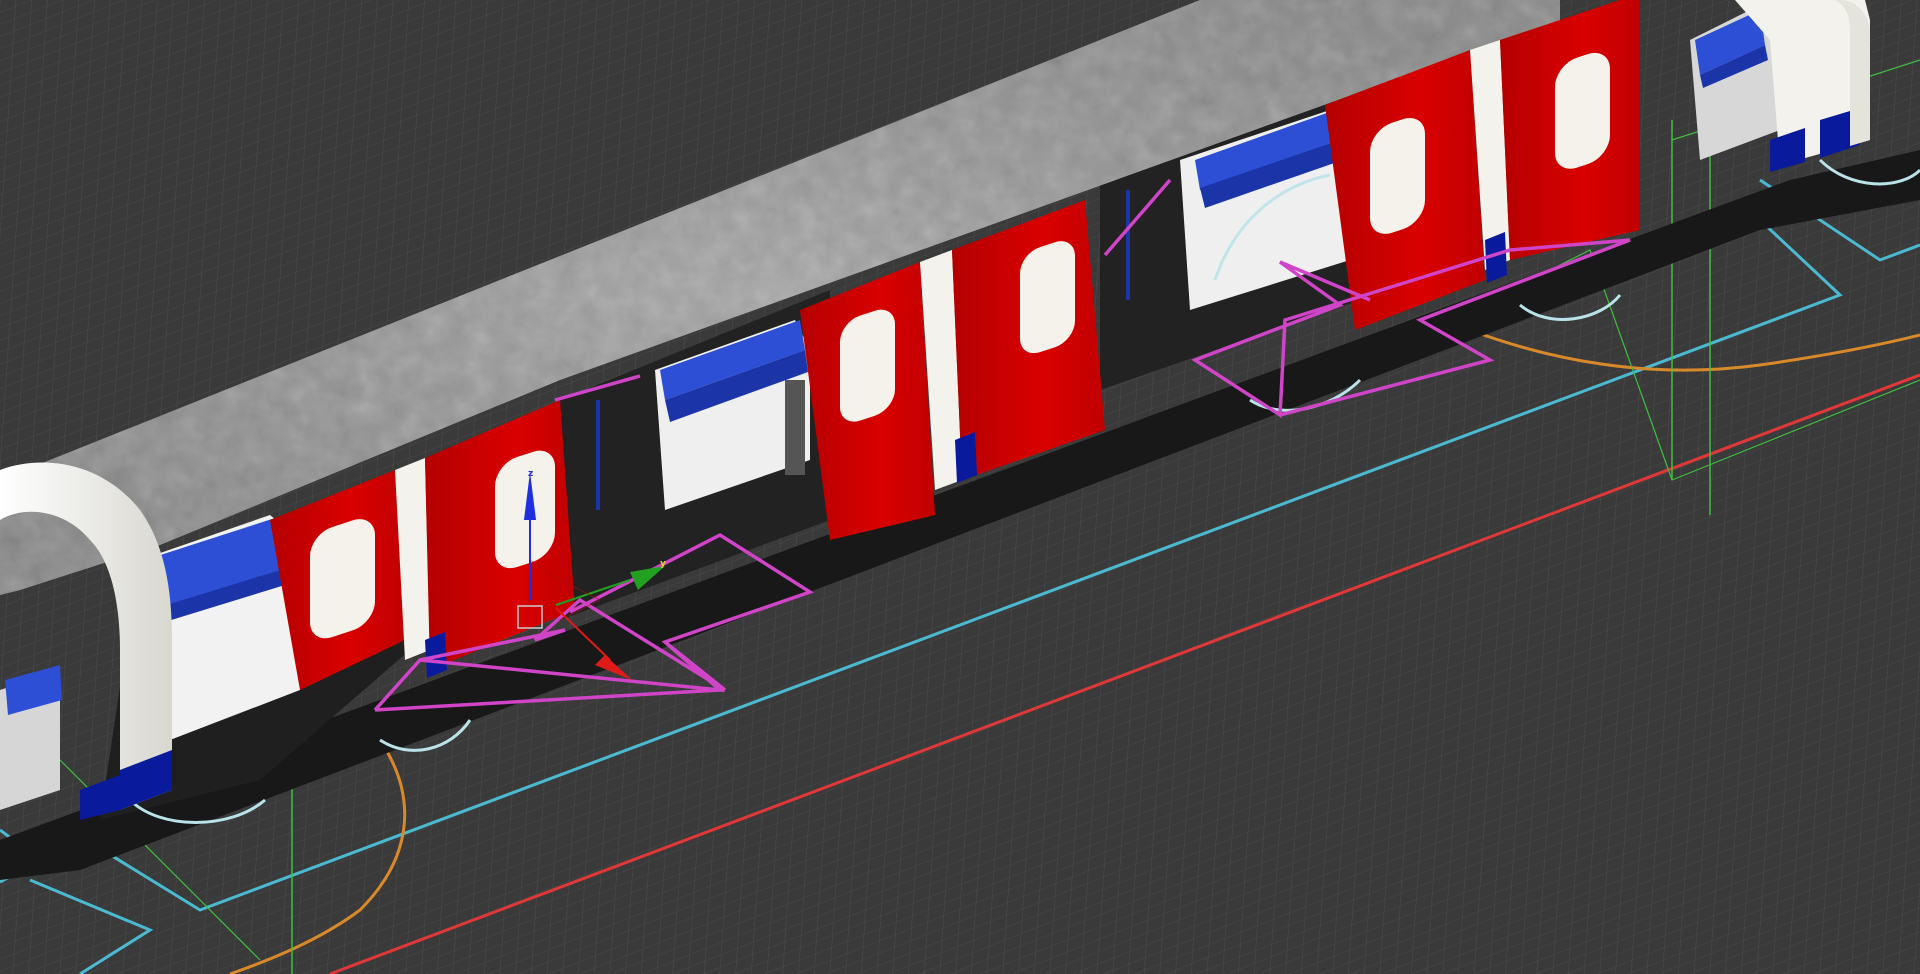 The image size is (1920, 974). I want to click on gizmo-z-label: z, so click(530, 474).